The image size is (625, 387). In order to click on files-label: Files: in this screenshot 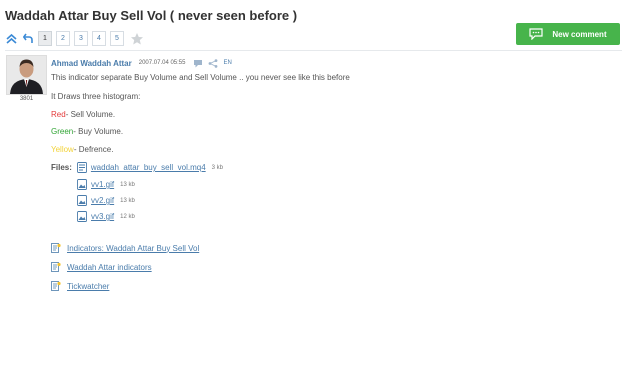, I will do `click(61, 167)`.